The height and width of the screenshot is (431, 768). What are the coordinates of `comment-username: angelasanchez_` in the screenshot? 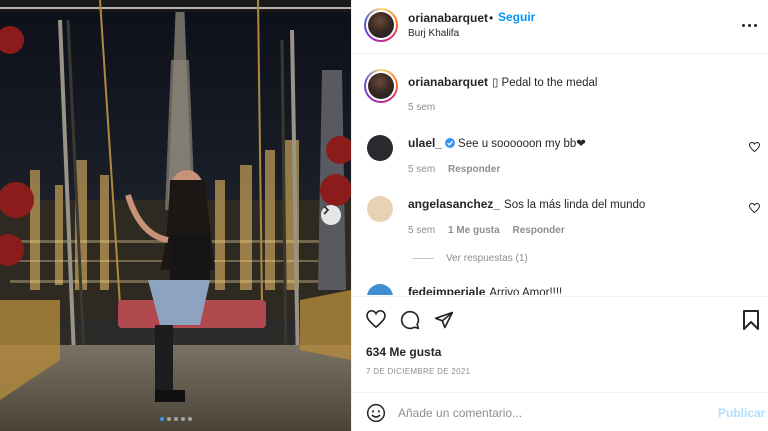 It's located at (454, 204).